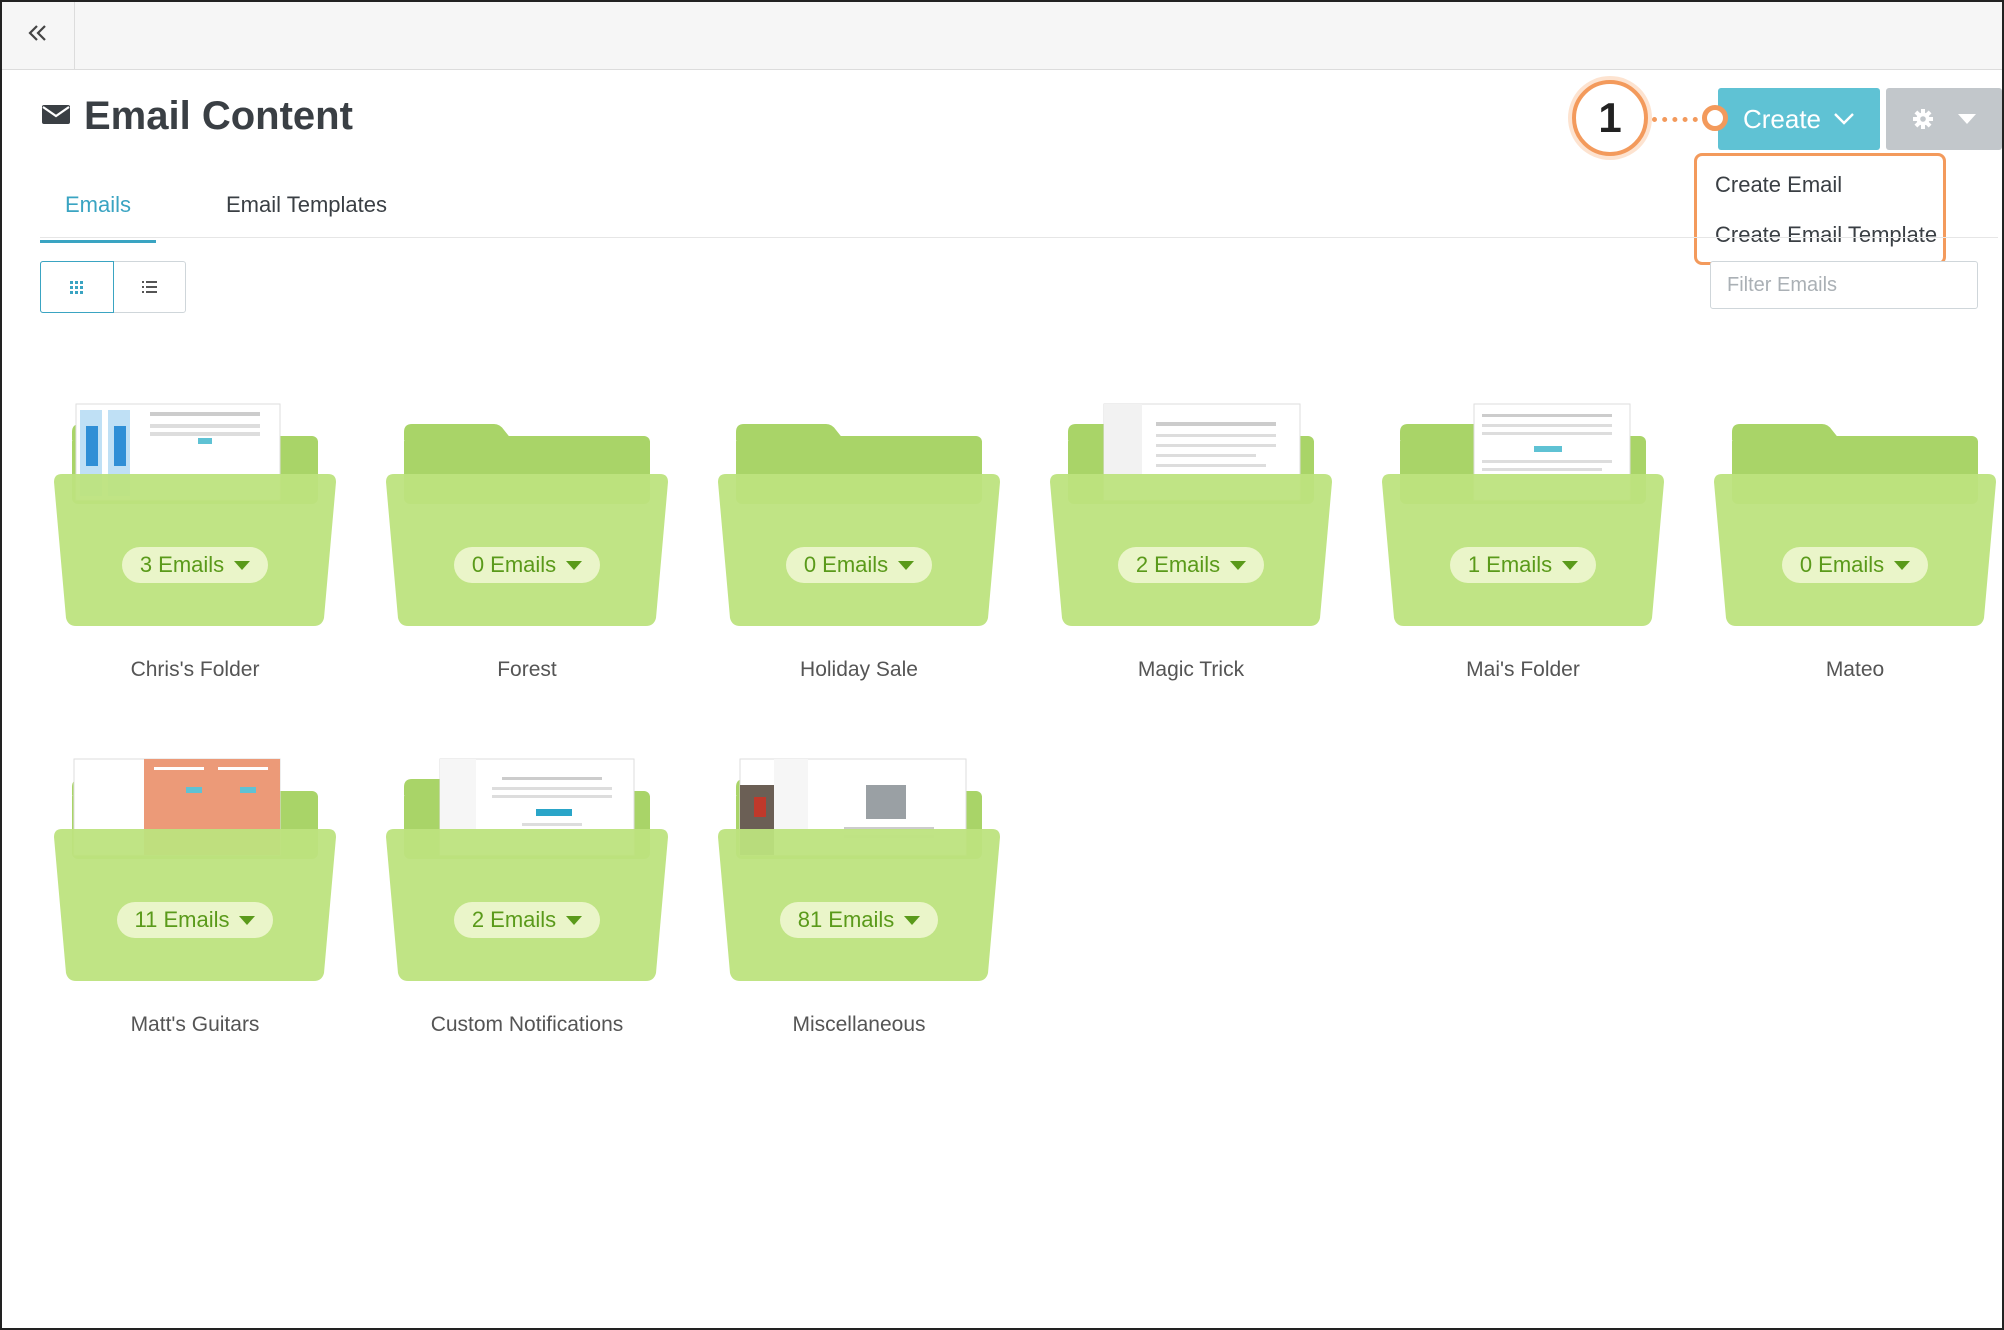 This screenshot has width=2004, height=1330. What do you see at coordinates (195, 669) in the screenshot?
I see `folder-name: Chris's Folder` at bounding box center [195, 669].